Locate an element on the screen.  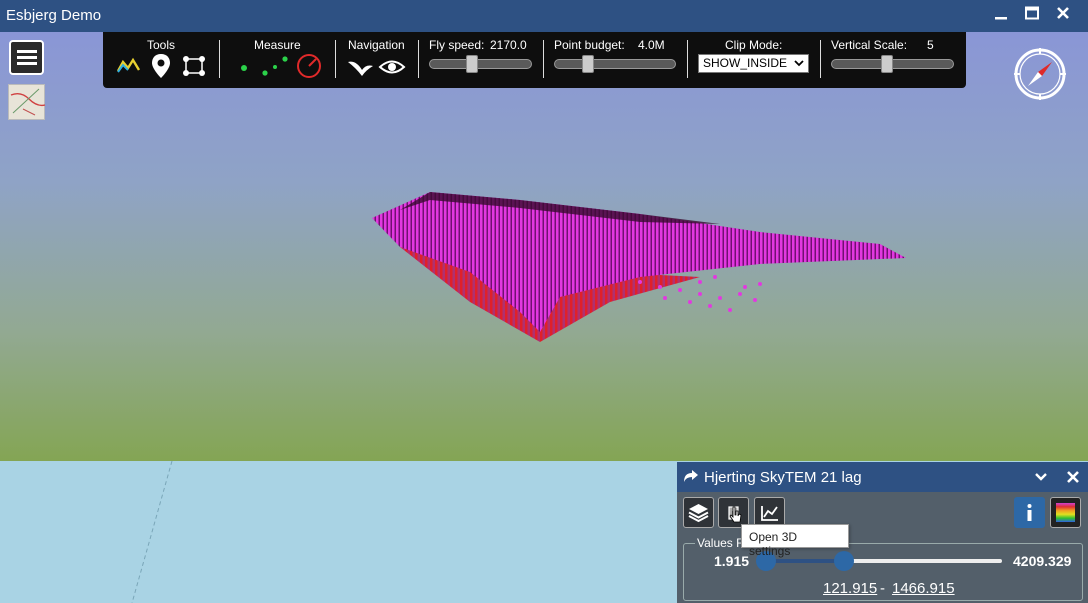
info-icon is located at coordinates (1029, 517).